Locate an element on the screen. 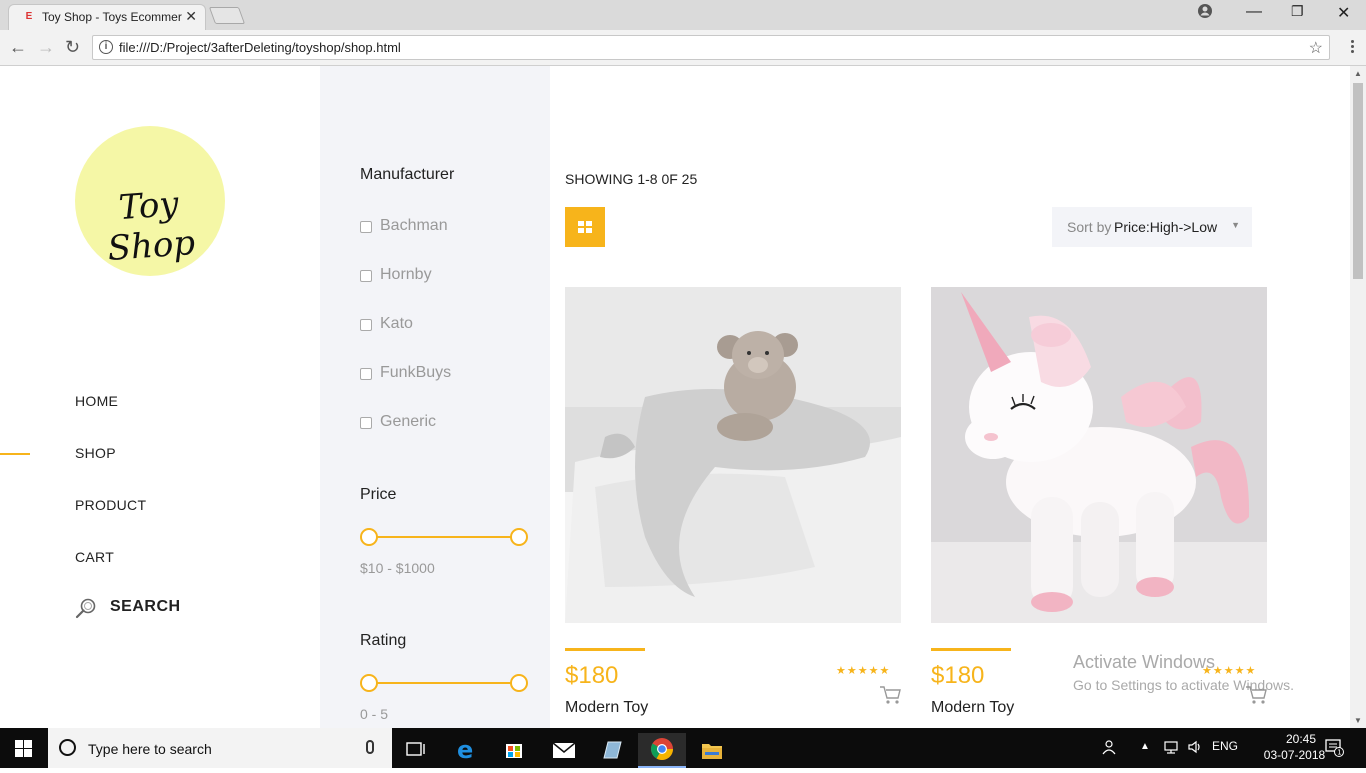 This screenshot has height=773, width=1366. bookmark-star-icon: ☆ is located at coordinates (1316, 48).